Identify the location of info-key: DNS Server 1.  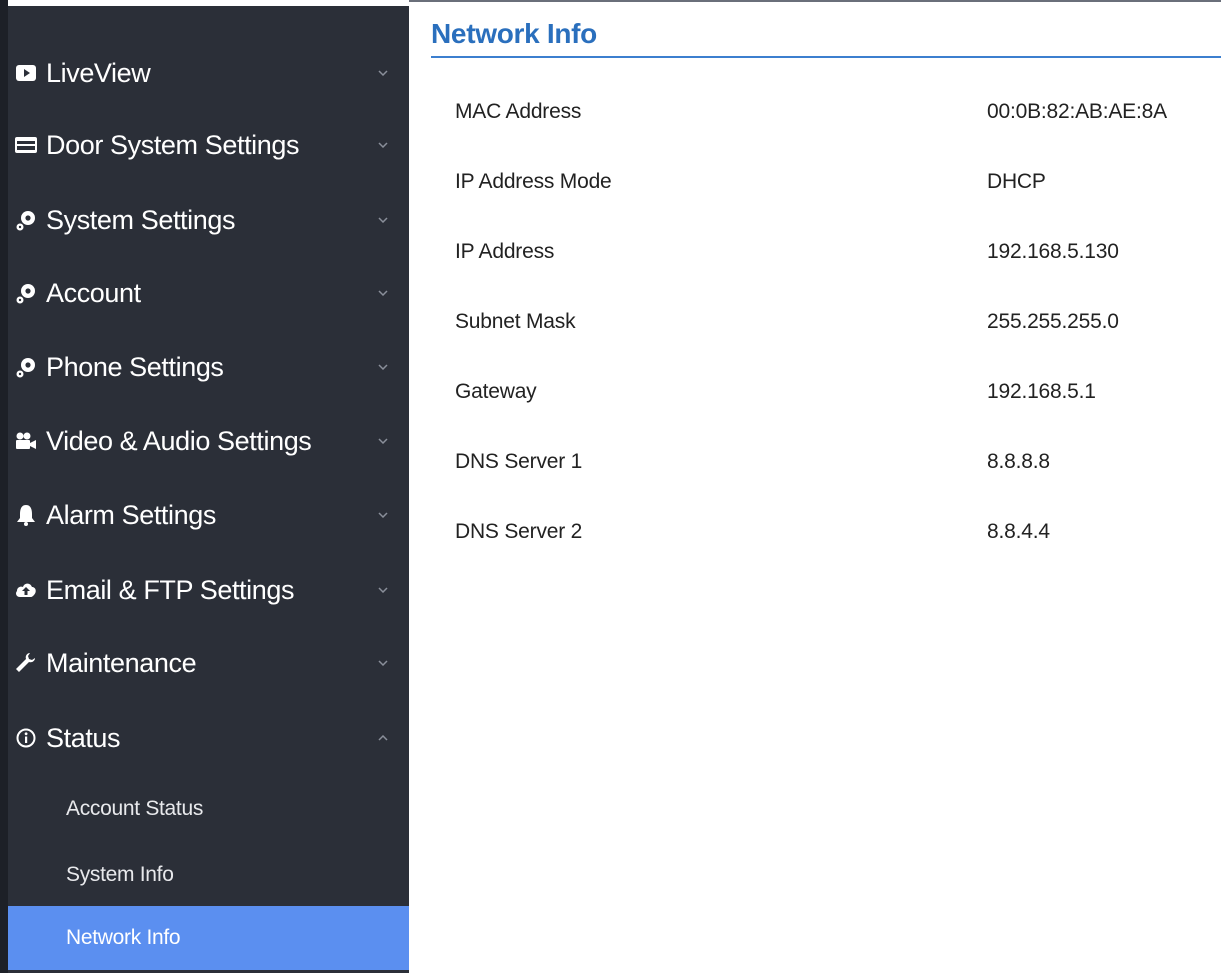
(519, 461).